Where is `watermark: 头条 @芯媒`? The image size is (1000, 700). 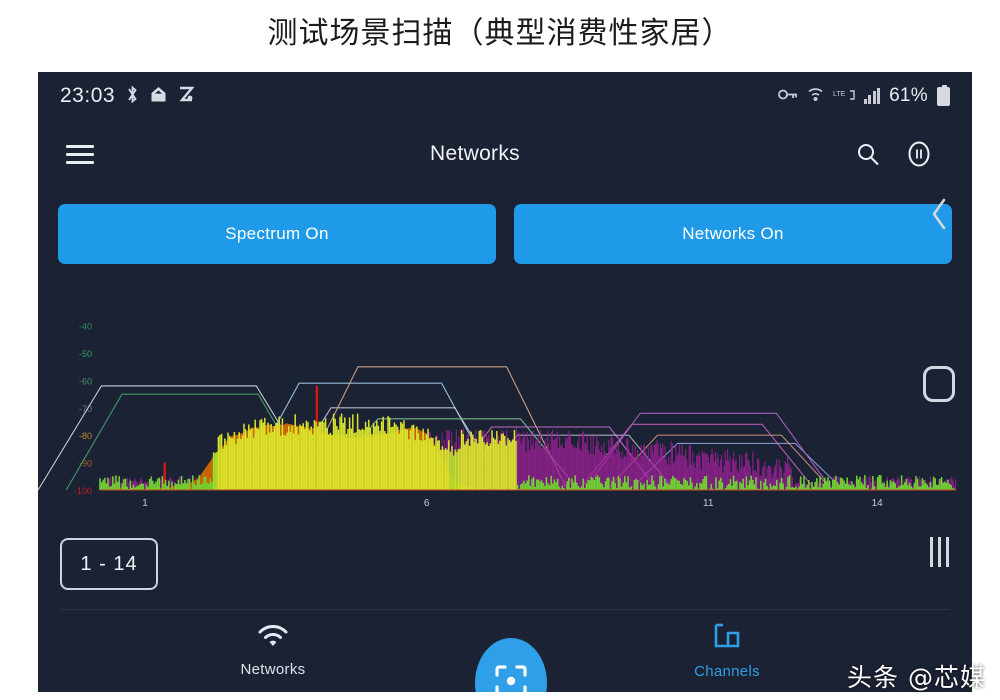
watermark: 头条 @芯媒 is located at coordinates (916, 677).